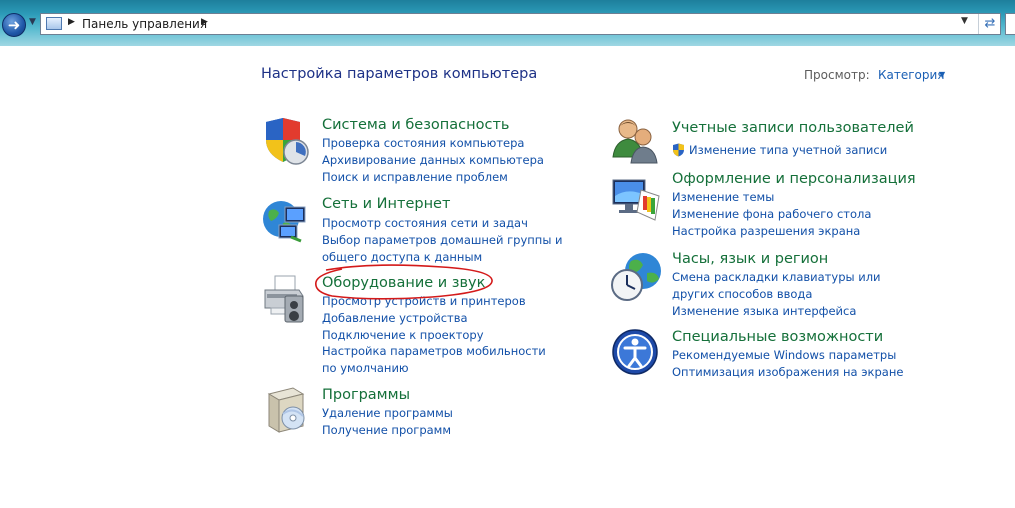 Image resolution: width=1015 pixels, height=508 pixels. Describe the element at coordinates (771, 231) in the screenshot. I see `link-screen-resolution: Настройка разрешения экрана` at that location.